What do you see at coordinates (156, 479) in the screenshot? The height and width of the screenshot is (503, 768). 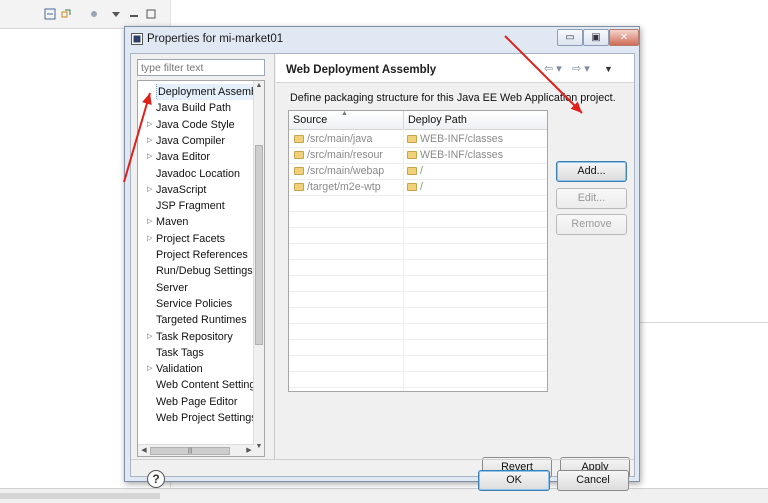 I see `help-icon: ?` at bounding box center [156, 479].